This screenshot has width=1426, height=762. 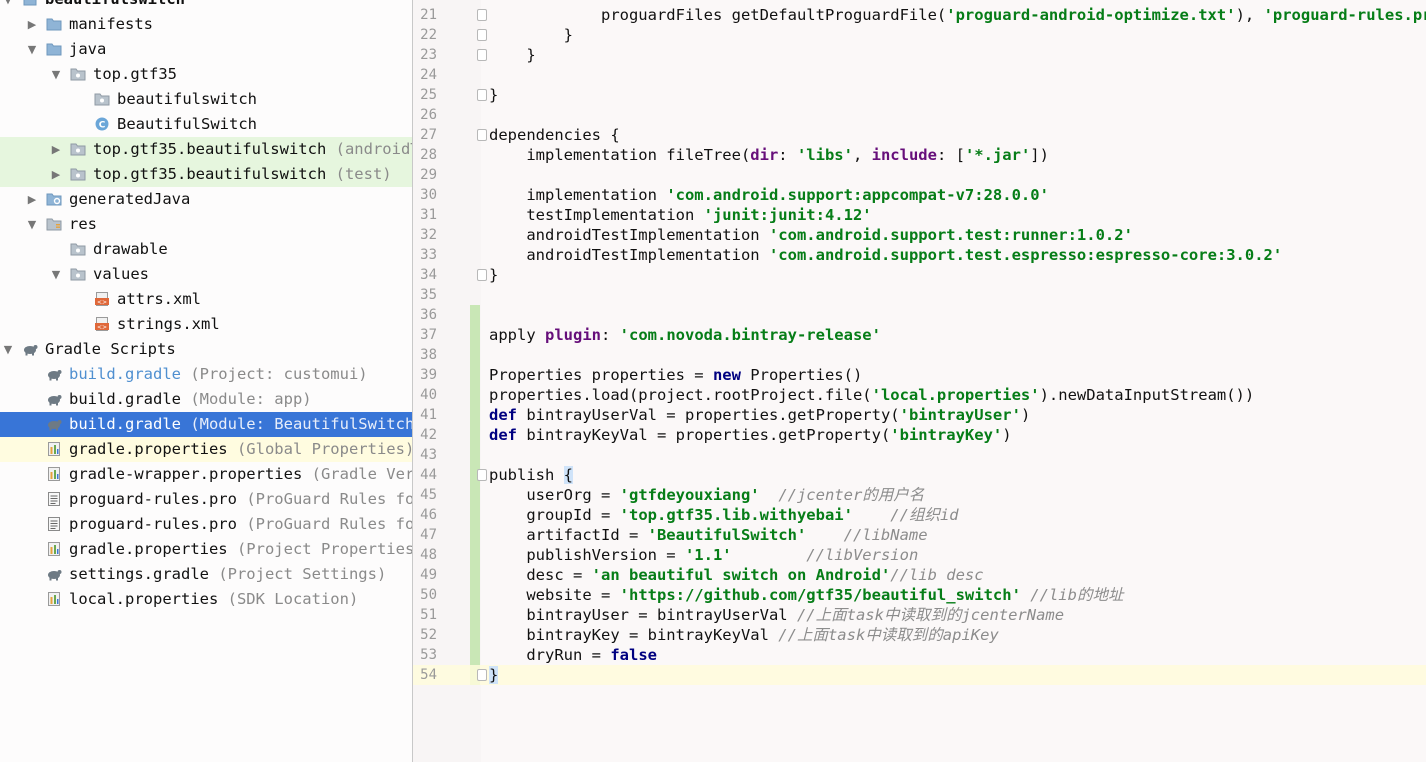 What do you see at coordinates (206, 24) in the screenshot?
I see `tree-folder-manifests: ▶ manifests` at bounding box center [206, 24].